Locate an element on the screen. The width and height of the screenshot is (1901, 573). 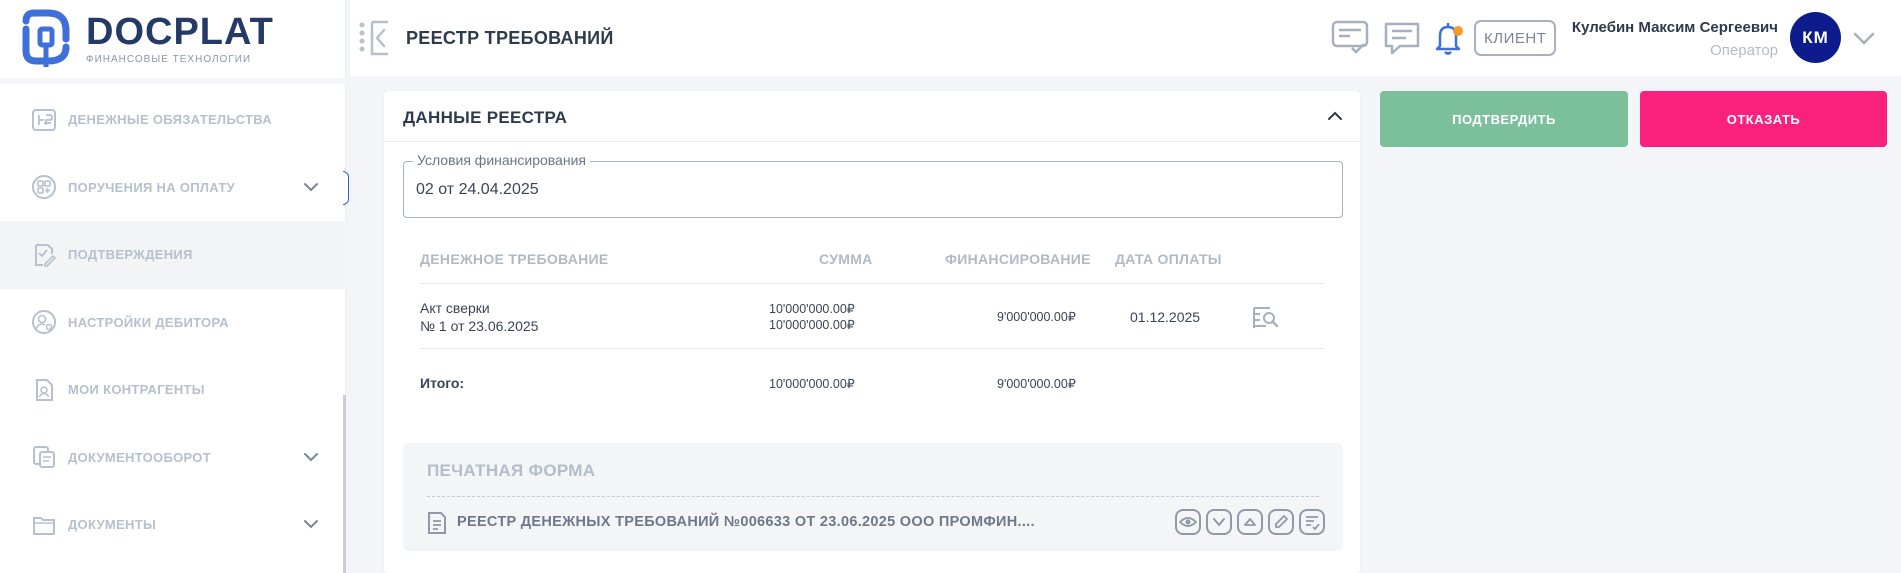
sidebar-item-documents: ДОКУМЕНТЫ is located at coordinates (173, 525).